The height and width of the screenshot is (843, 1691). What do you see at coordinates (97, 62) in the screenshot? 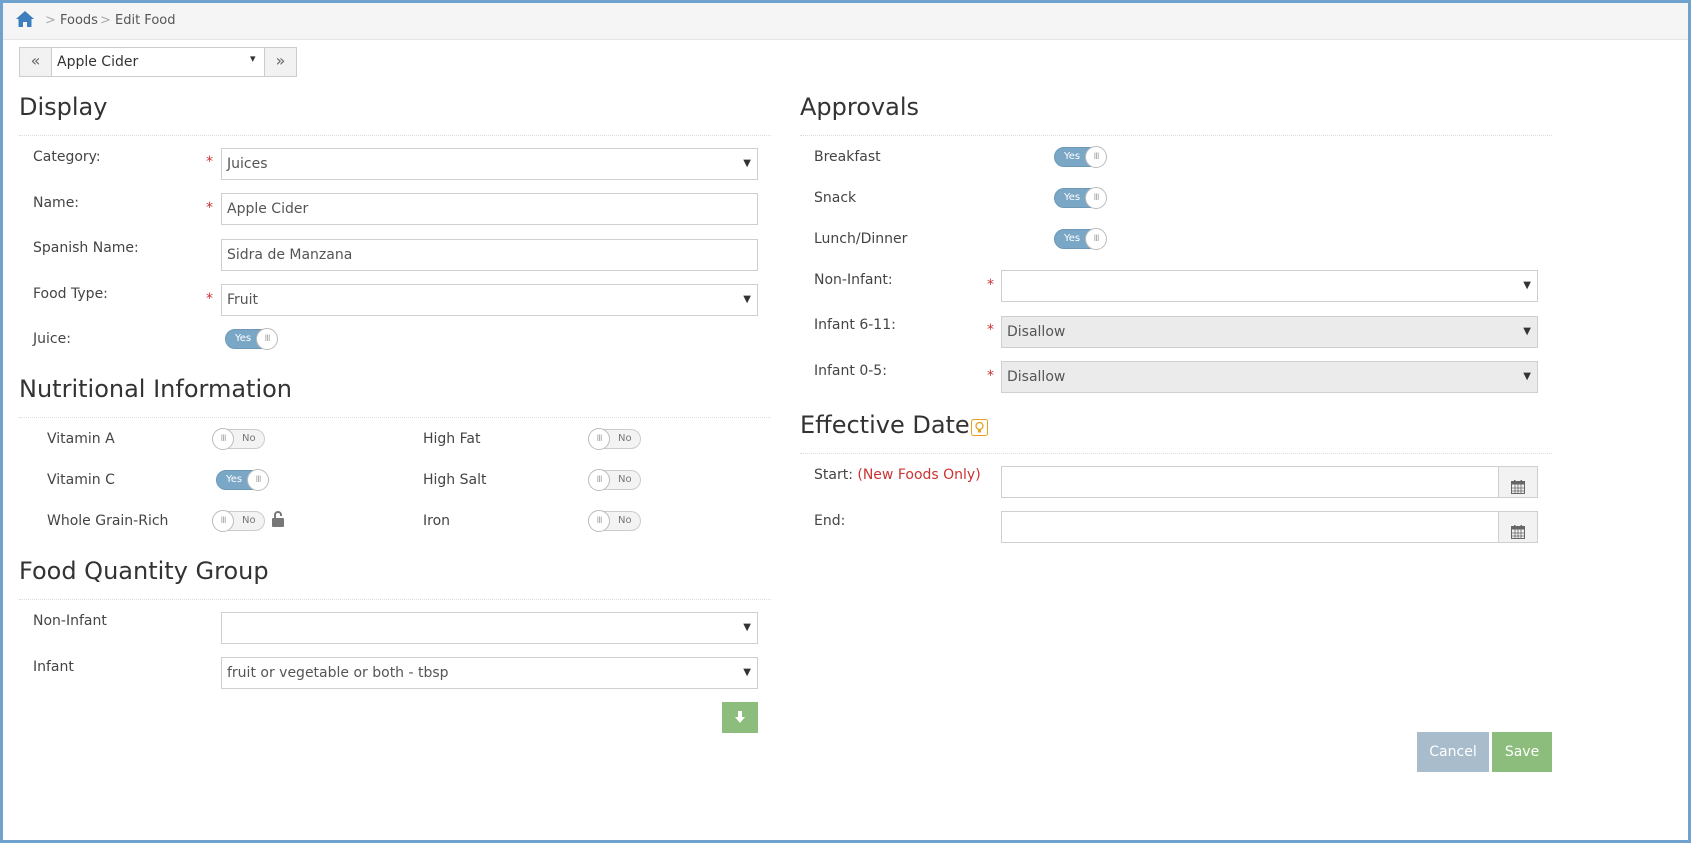
I see `record-select: Apple Cider` at bounding box center [97, 62].